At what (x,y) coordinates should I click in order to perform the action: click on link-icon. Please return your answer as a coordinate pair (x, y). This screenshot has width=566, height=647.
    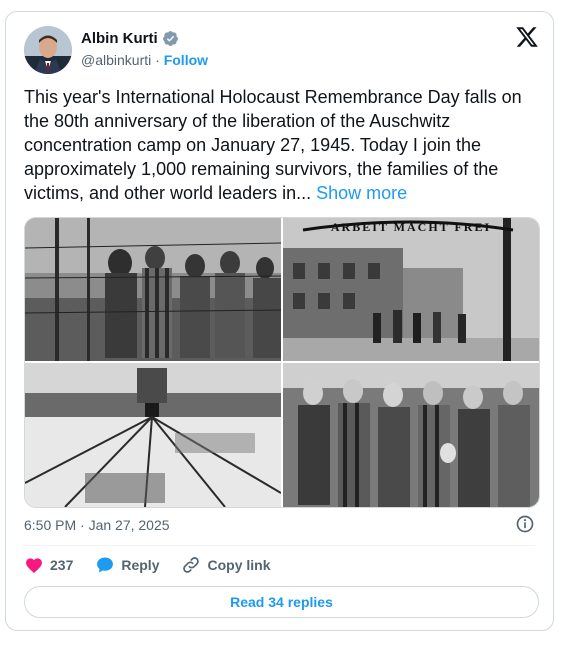
    Looking at the image, I should click on (191, 565).